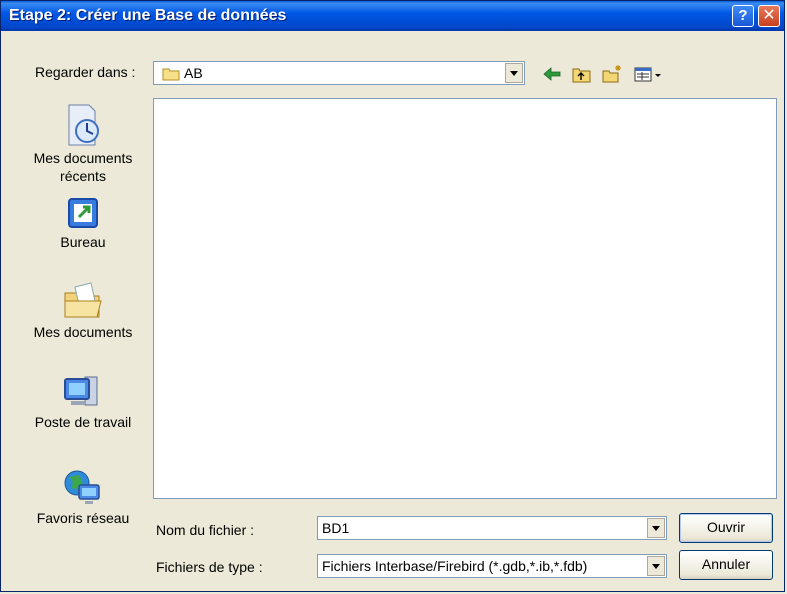 This screenshot has width=787, height=594. I want to click on my-computer-icon, so click(81, 391).